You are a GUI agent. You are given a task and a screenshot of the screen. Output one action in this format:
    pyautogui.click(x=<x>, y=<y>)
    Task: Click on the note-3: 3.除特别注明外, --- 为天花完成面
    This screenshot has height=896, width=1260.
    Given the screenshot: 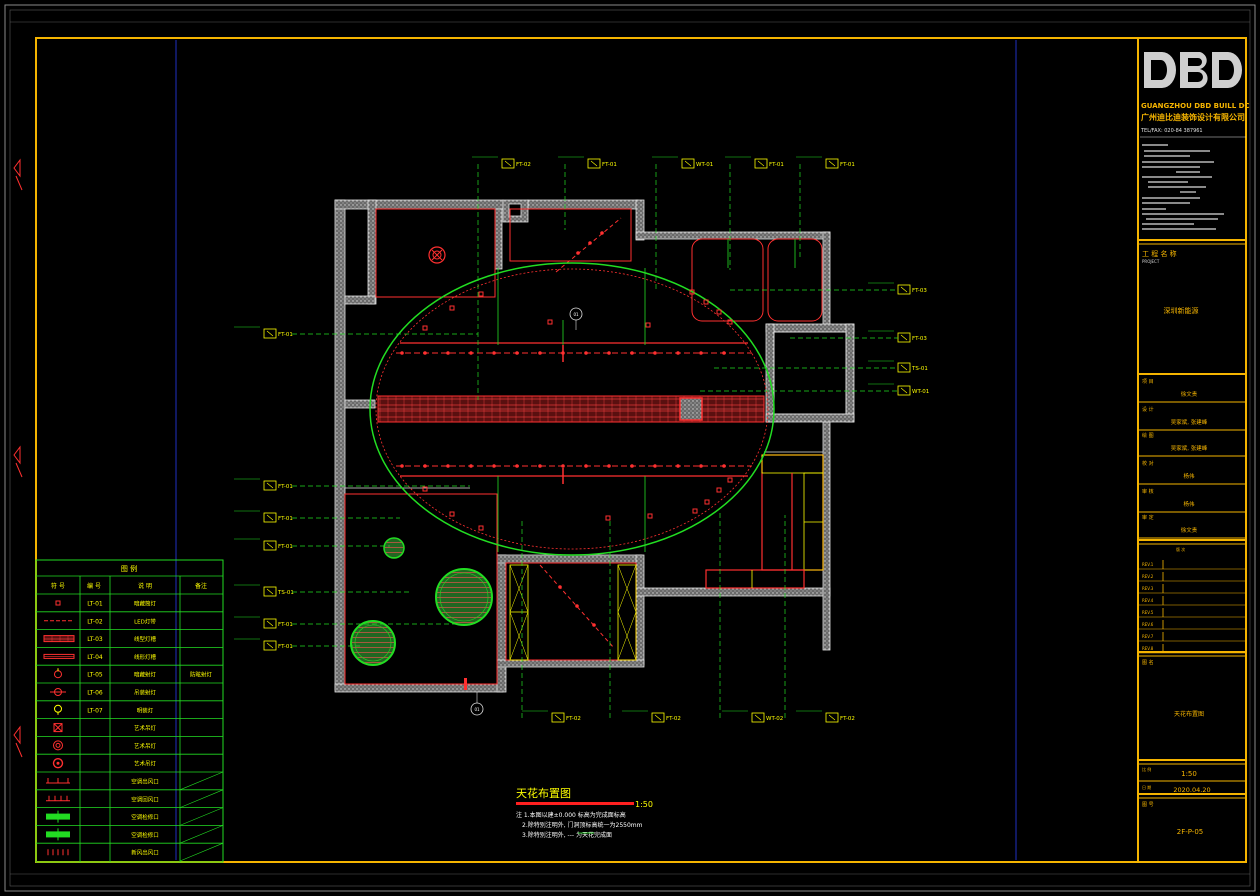 What is the action you would take?
    pyautogui.click(x=567, y=835)
    